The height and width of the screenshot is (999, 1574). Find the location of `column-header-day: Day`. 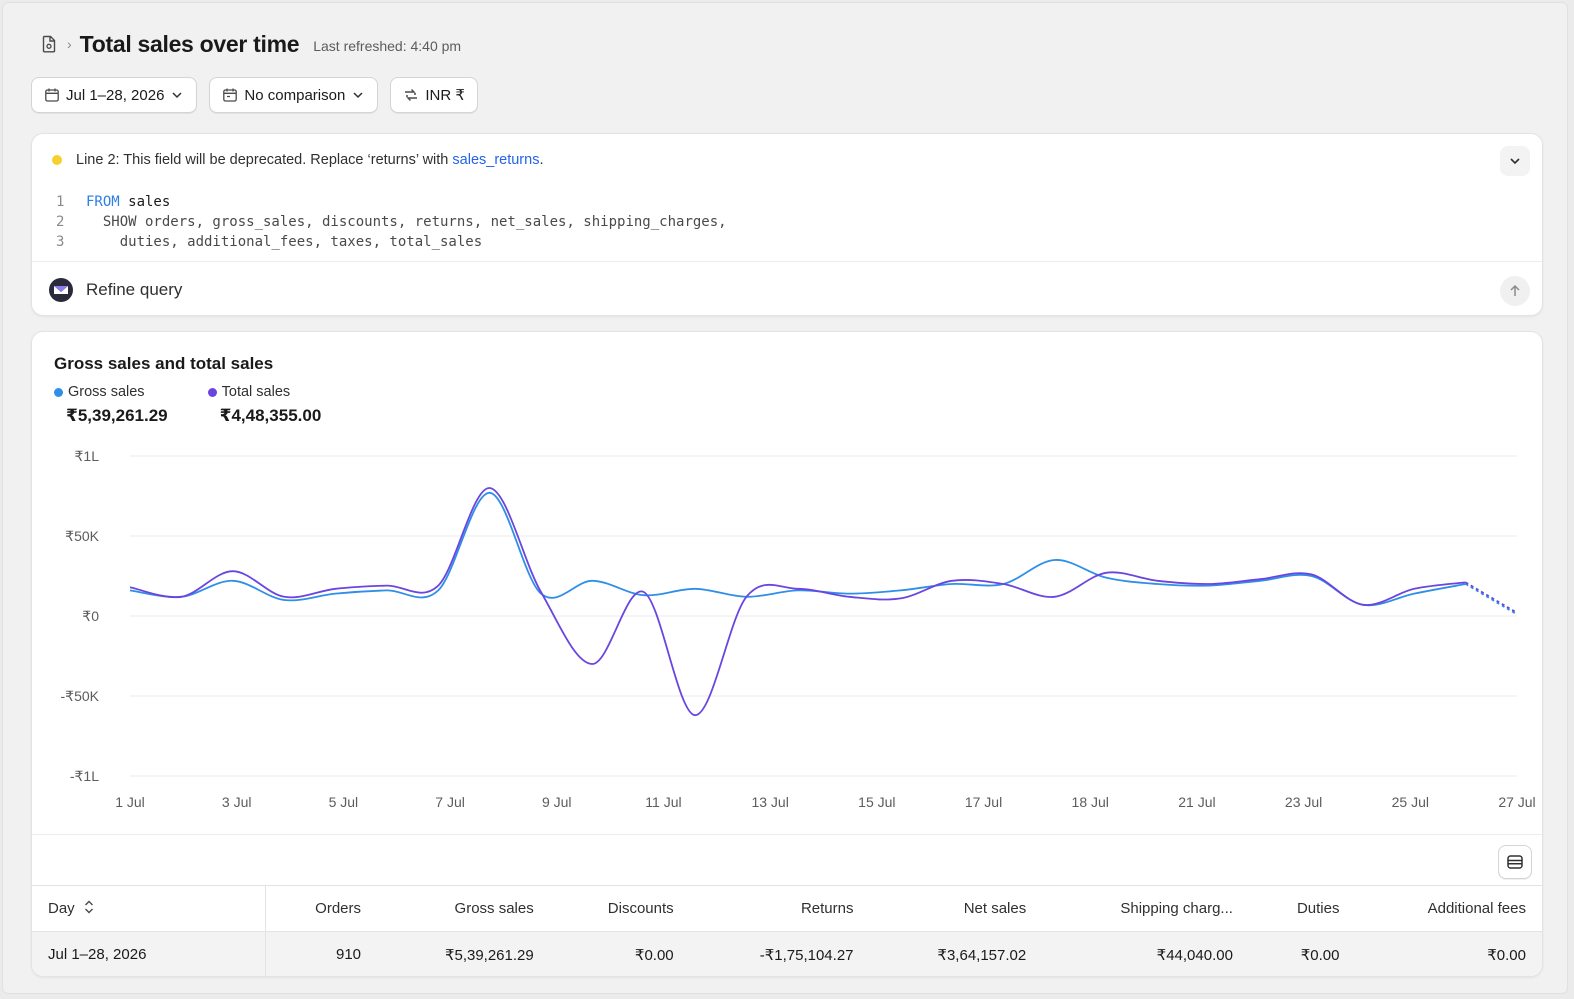

column-header-day: Day is located at coordinates (149, 908).